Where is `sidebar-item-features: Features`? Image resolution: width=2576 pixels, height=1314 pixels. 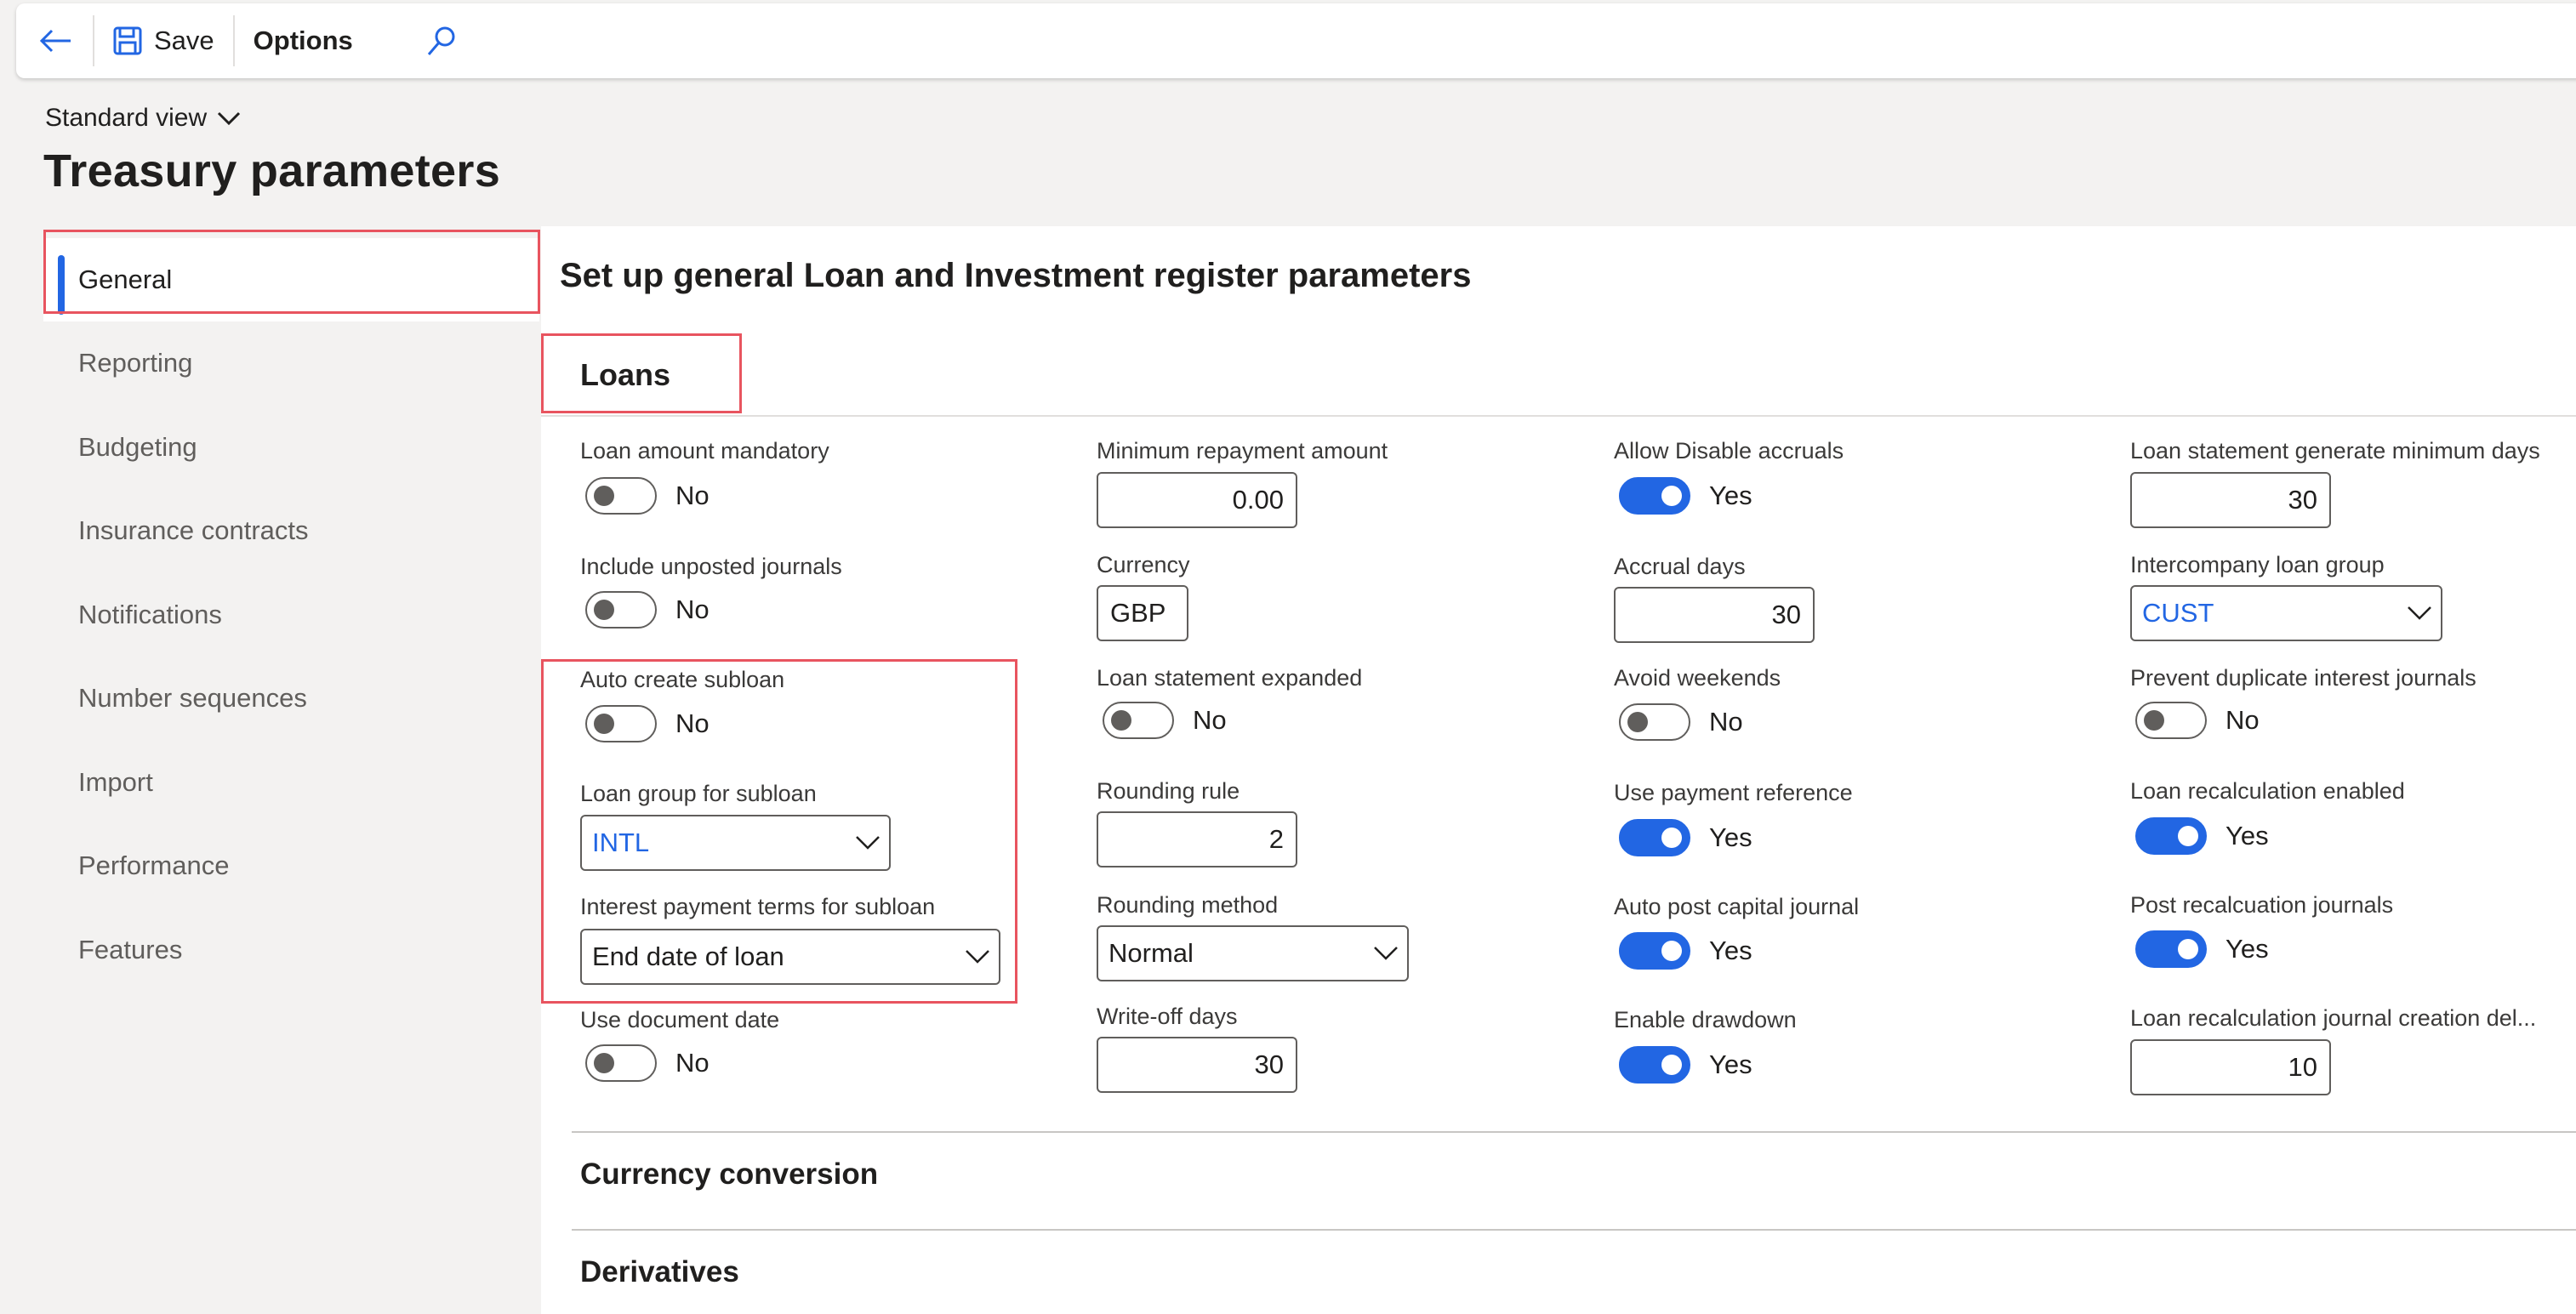
sidebar-item-features: Features is located at coordinates (291, 950).